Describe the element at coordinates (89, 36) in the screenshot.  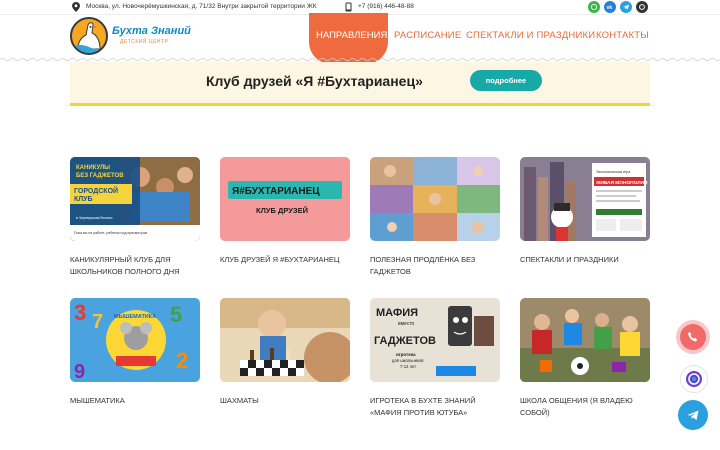
I see `logo-emblem` at that location.